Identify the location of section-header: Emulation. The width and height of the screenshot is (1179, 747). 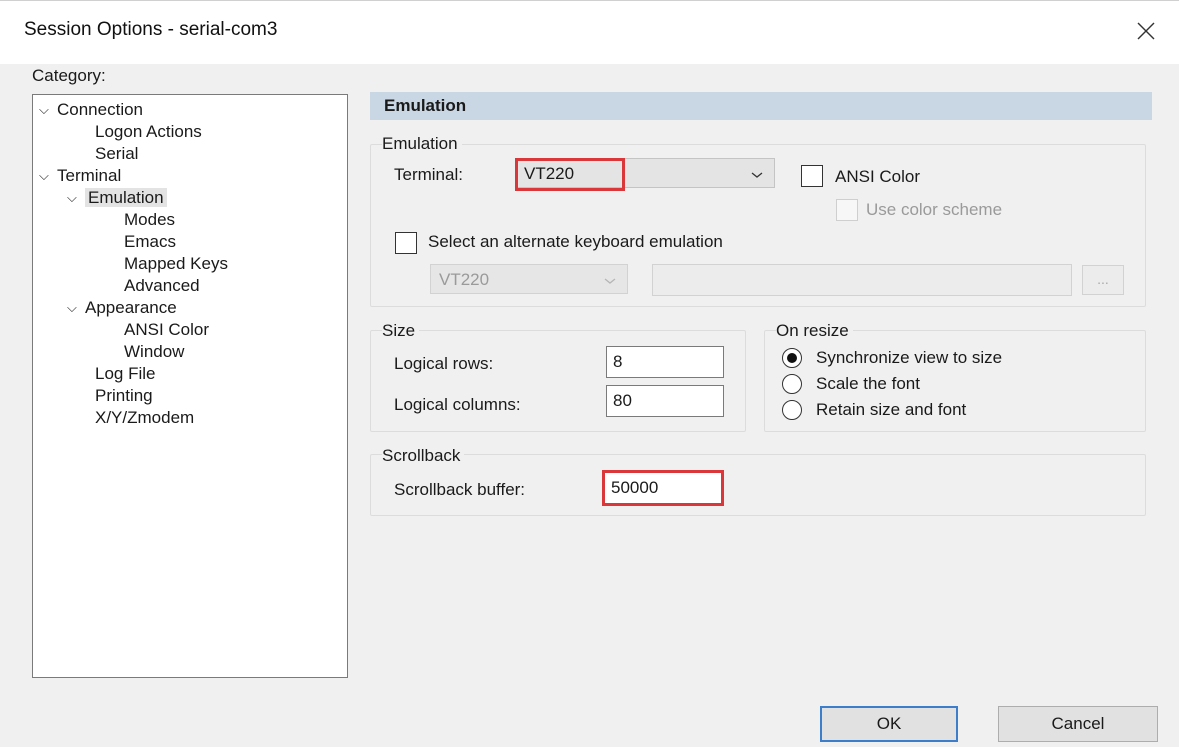
(761, 106).